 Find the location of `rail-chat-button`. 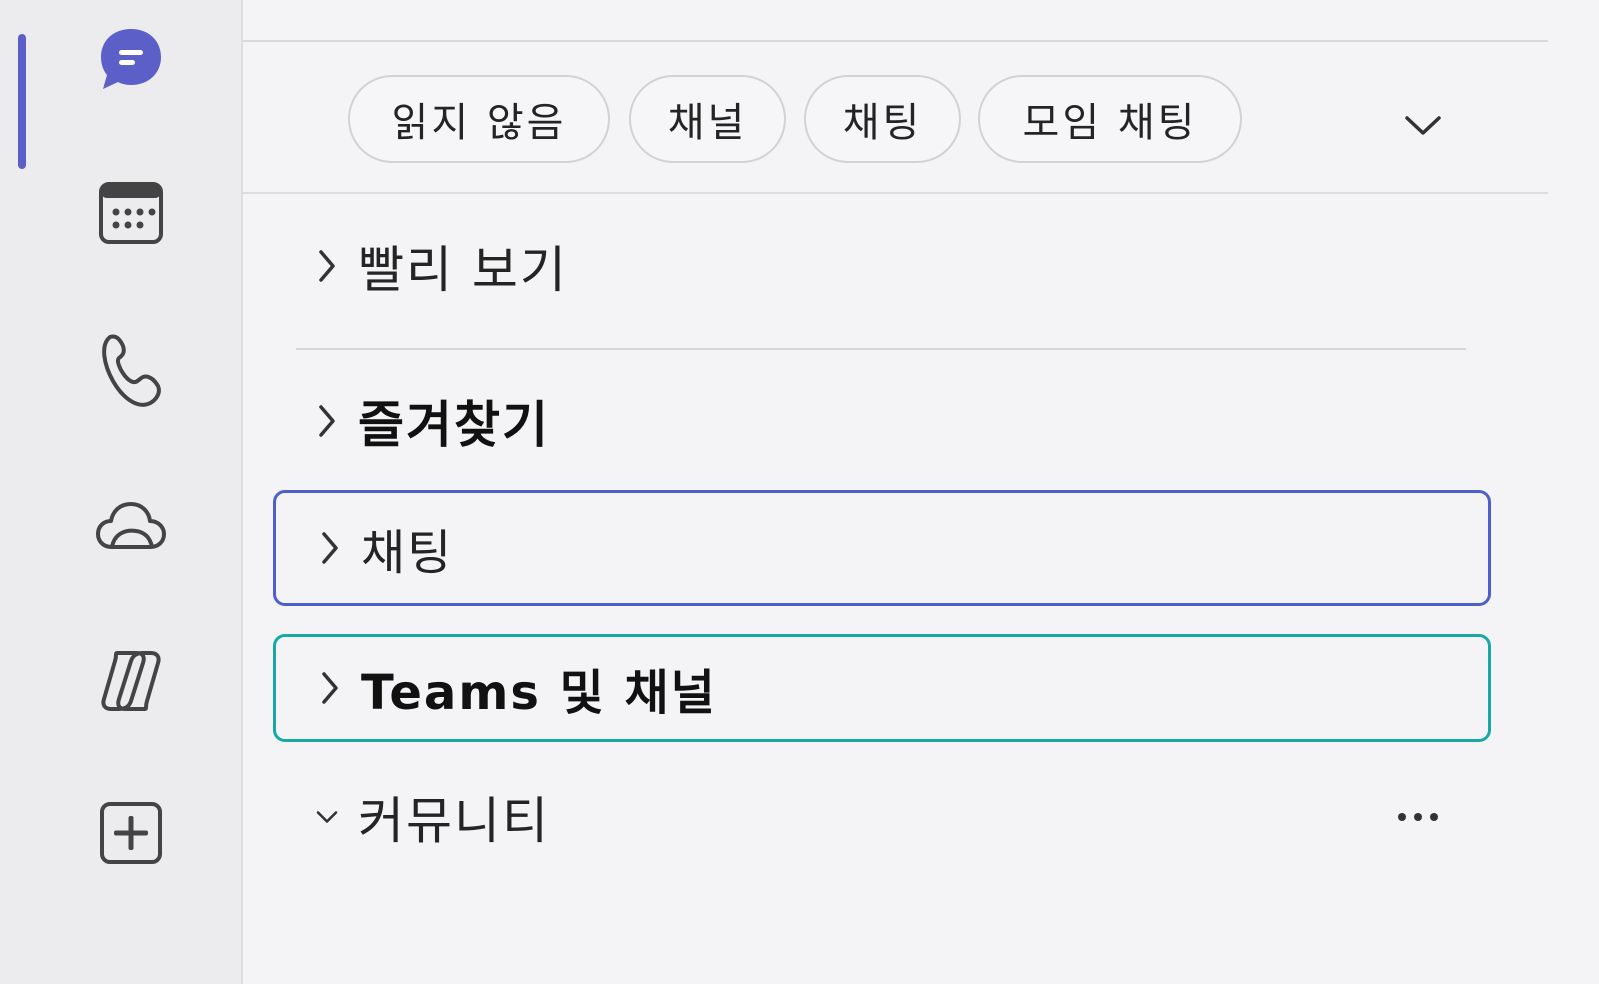

rail-chat-button is located at coordinates (131, 59).